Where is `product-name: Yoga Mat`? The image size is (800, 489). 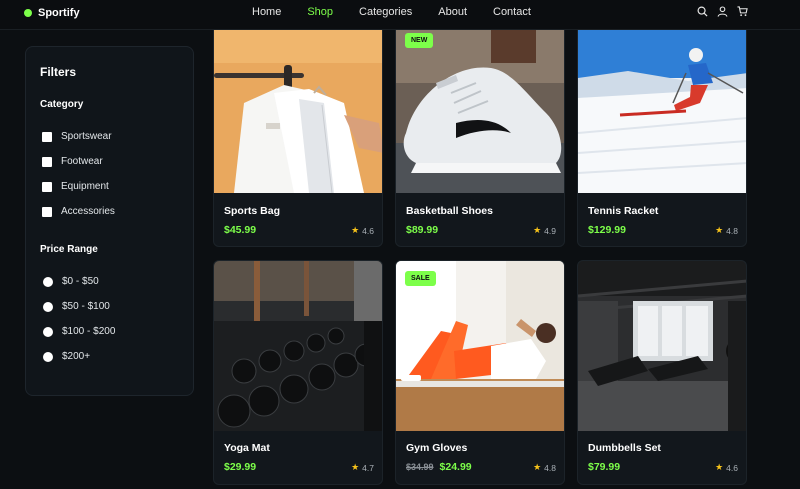 product-name: Yoga Mat is located at coordinates (247, 448).